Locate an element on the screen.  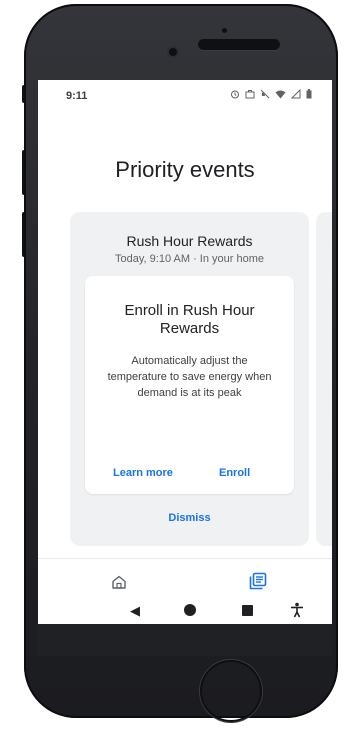
feed-icon is located at coordinates (258, 581).